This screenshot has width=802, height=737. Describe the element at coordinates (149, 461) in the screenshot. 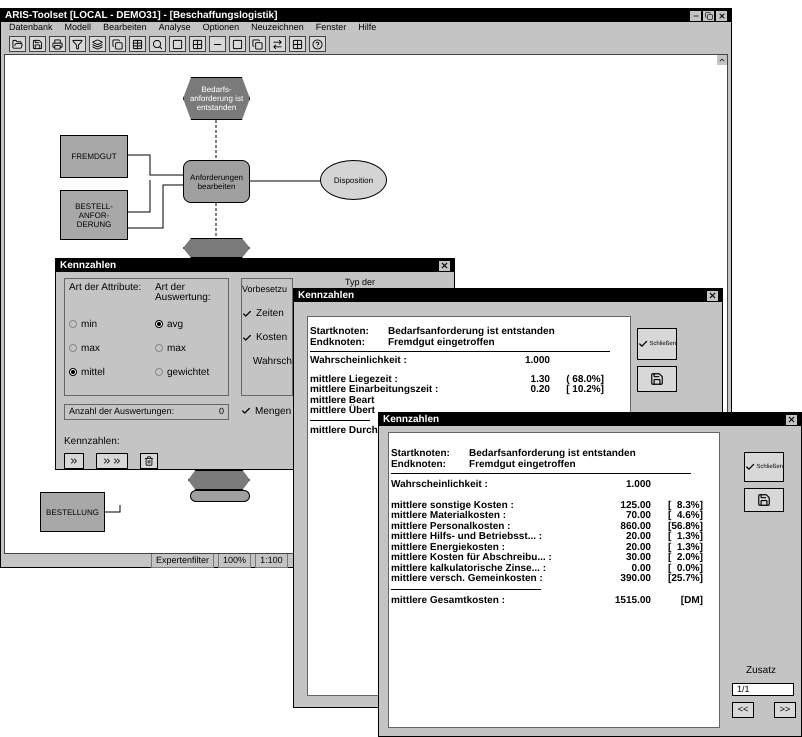

I see `delete-button` at that location.